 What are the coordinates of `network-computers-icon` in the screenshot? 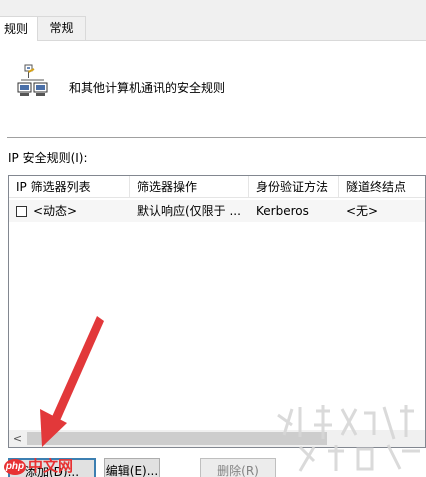 It's located at (32, 80).